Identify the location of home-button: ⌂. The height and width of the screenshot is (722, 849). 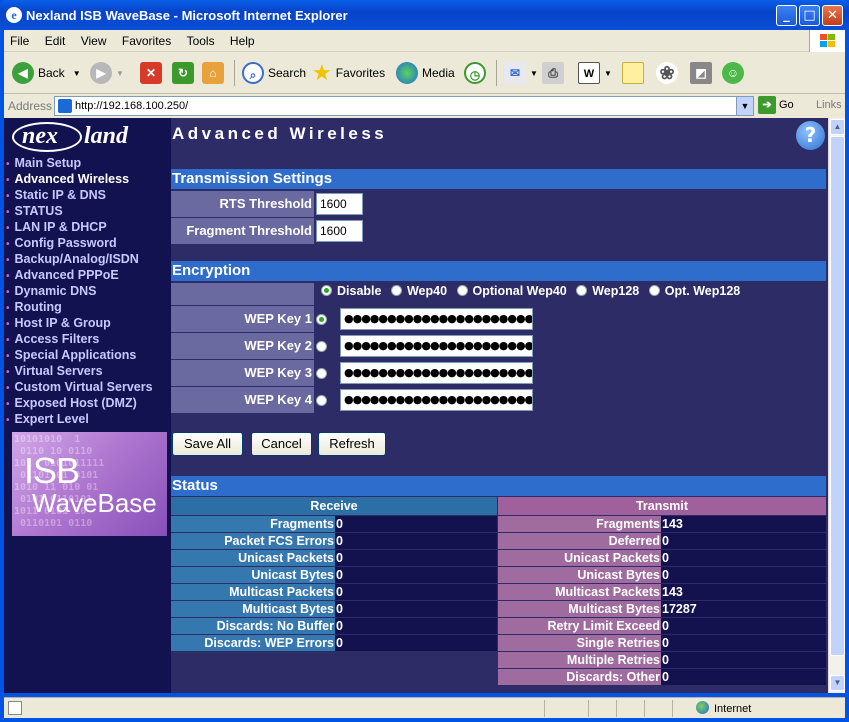
(215, 73).